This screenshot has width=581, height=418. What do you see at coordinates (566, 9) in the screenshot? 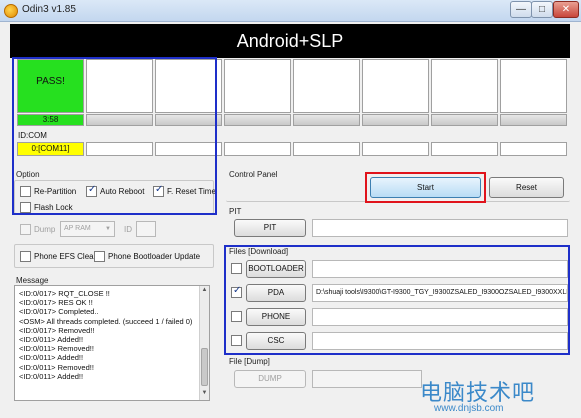
I see `close-button: ✕` at bounding box center [566, 9].